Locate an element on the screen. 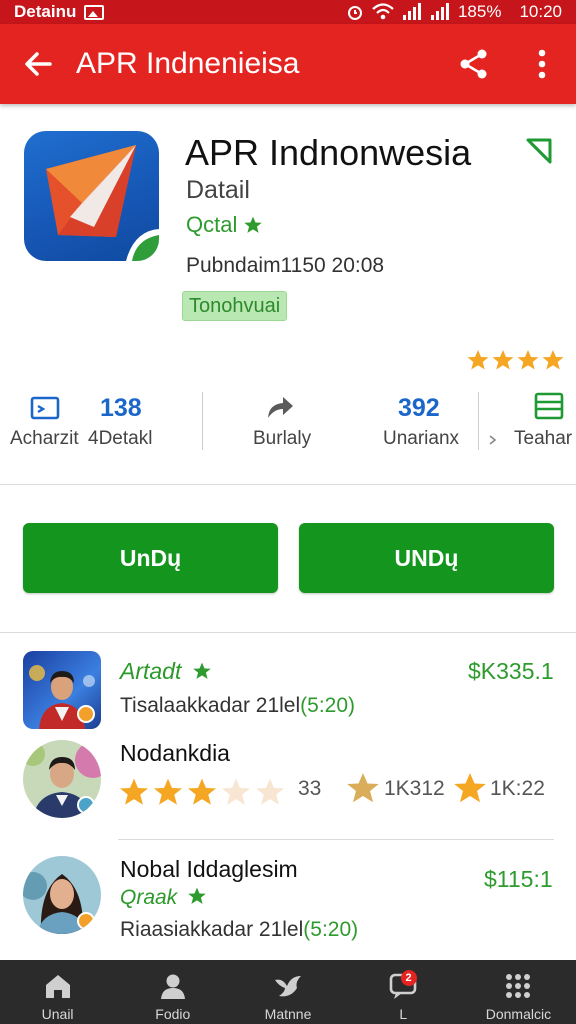 The height and width of the screenshot is (1024, 576). wifi-icon is located at coordinates (383, 11).